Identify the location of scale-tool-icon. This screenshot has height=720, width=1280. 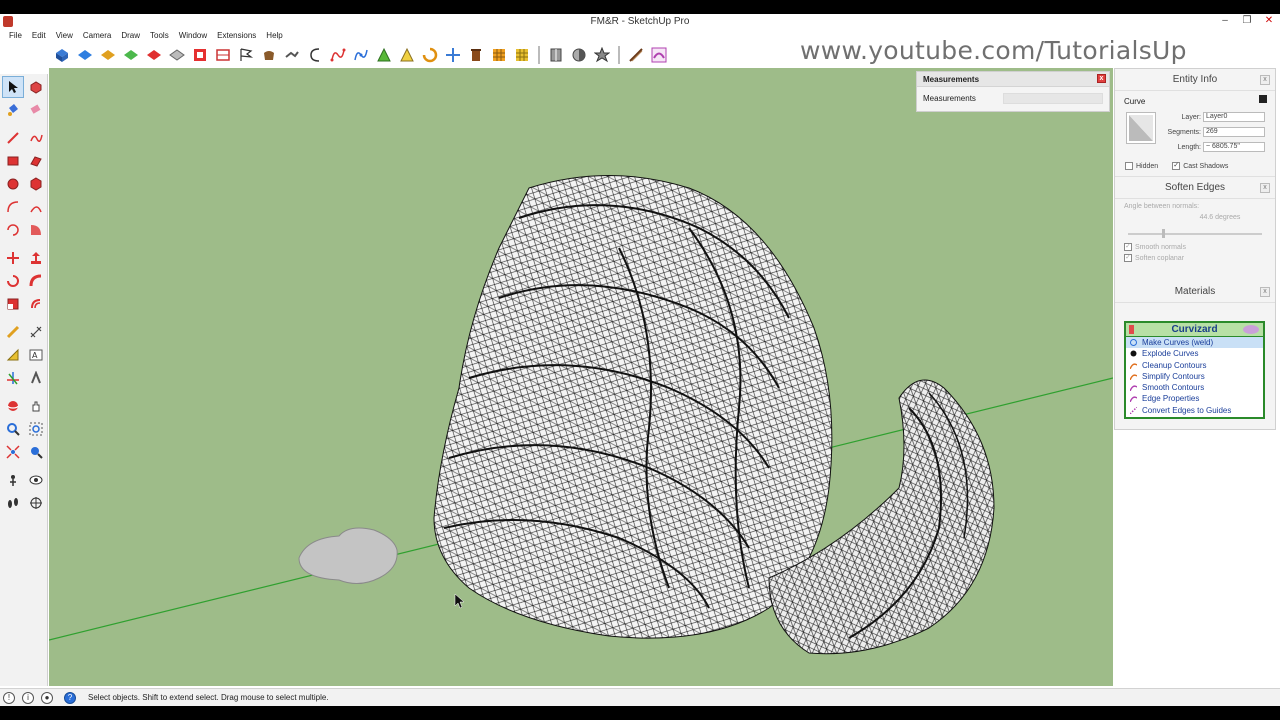
(13, 304).